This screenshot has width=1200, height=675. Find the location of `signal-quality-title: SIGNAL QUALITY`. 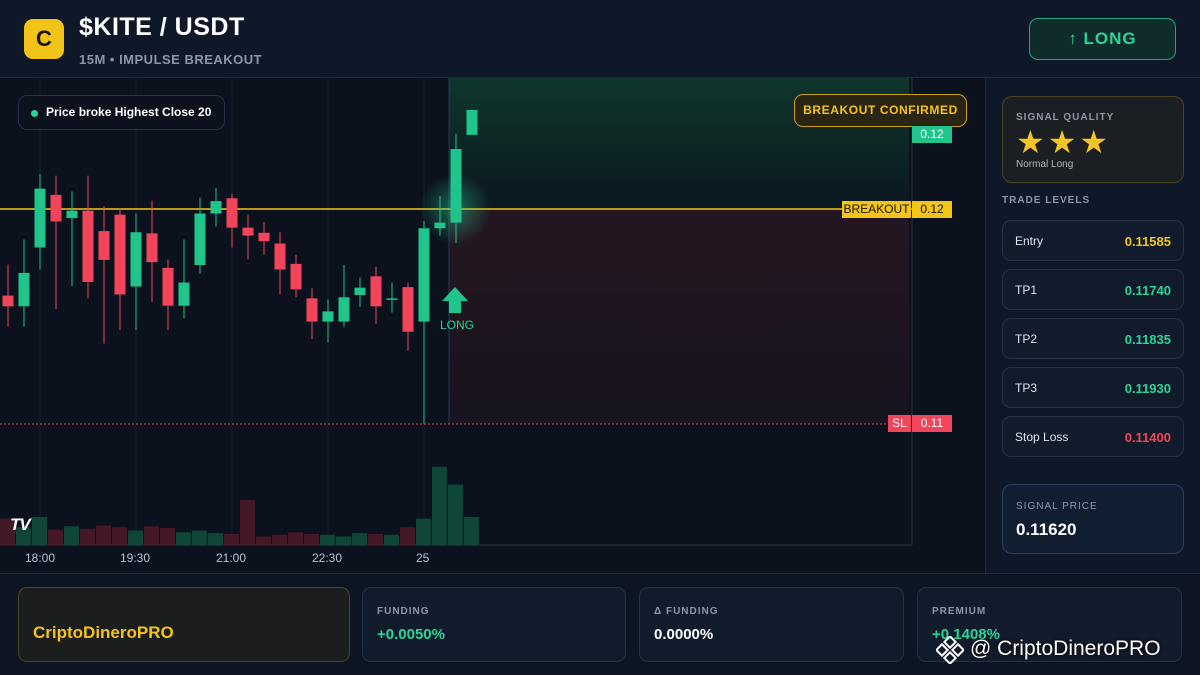

signal-quality-title: SIGNAL QUALITY is located at coordinates (1065, 117).